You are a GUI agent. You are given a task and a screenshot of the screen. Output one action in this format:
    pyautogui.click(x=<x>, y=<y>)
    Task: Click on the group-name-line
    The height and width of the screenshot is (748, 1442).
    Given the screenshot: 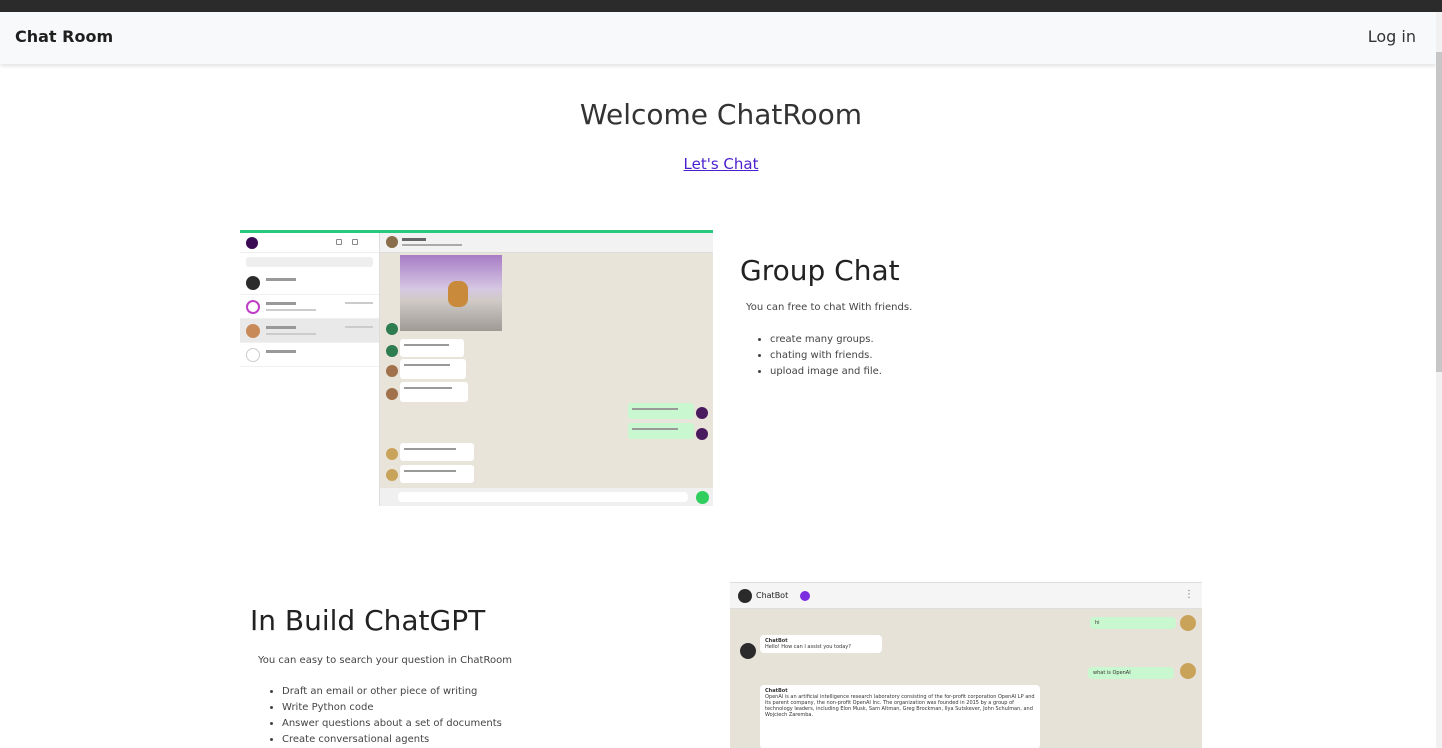 What is the action you would take?
    pyautogui.click(x=414, y=239)
    